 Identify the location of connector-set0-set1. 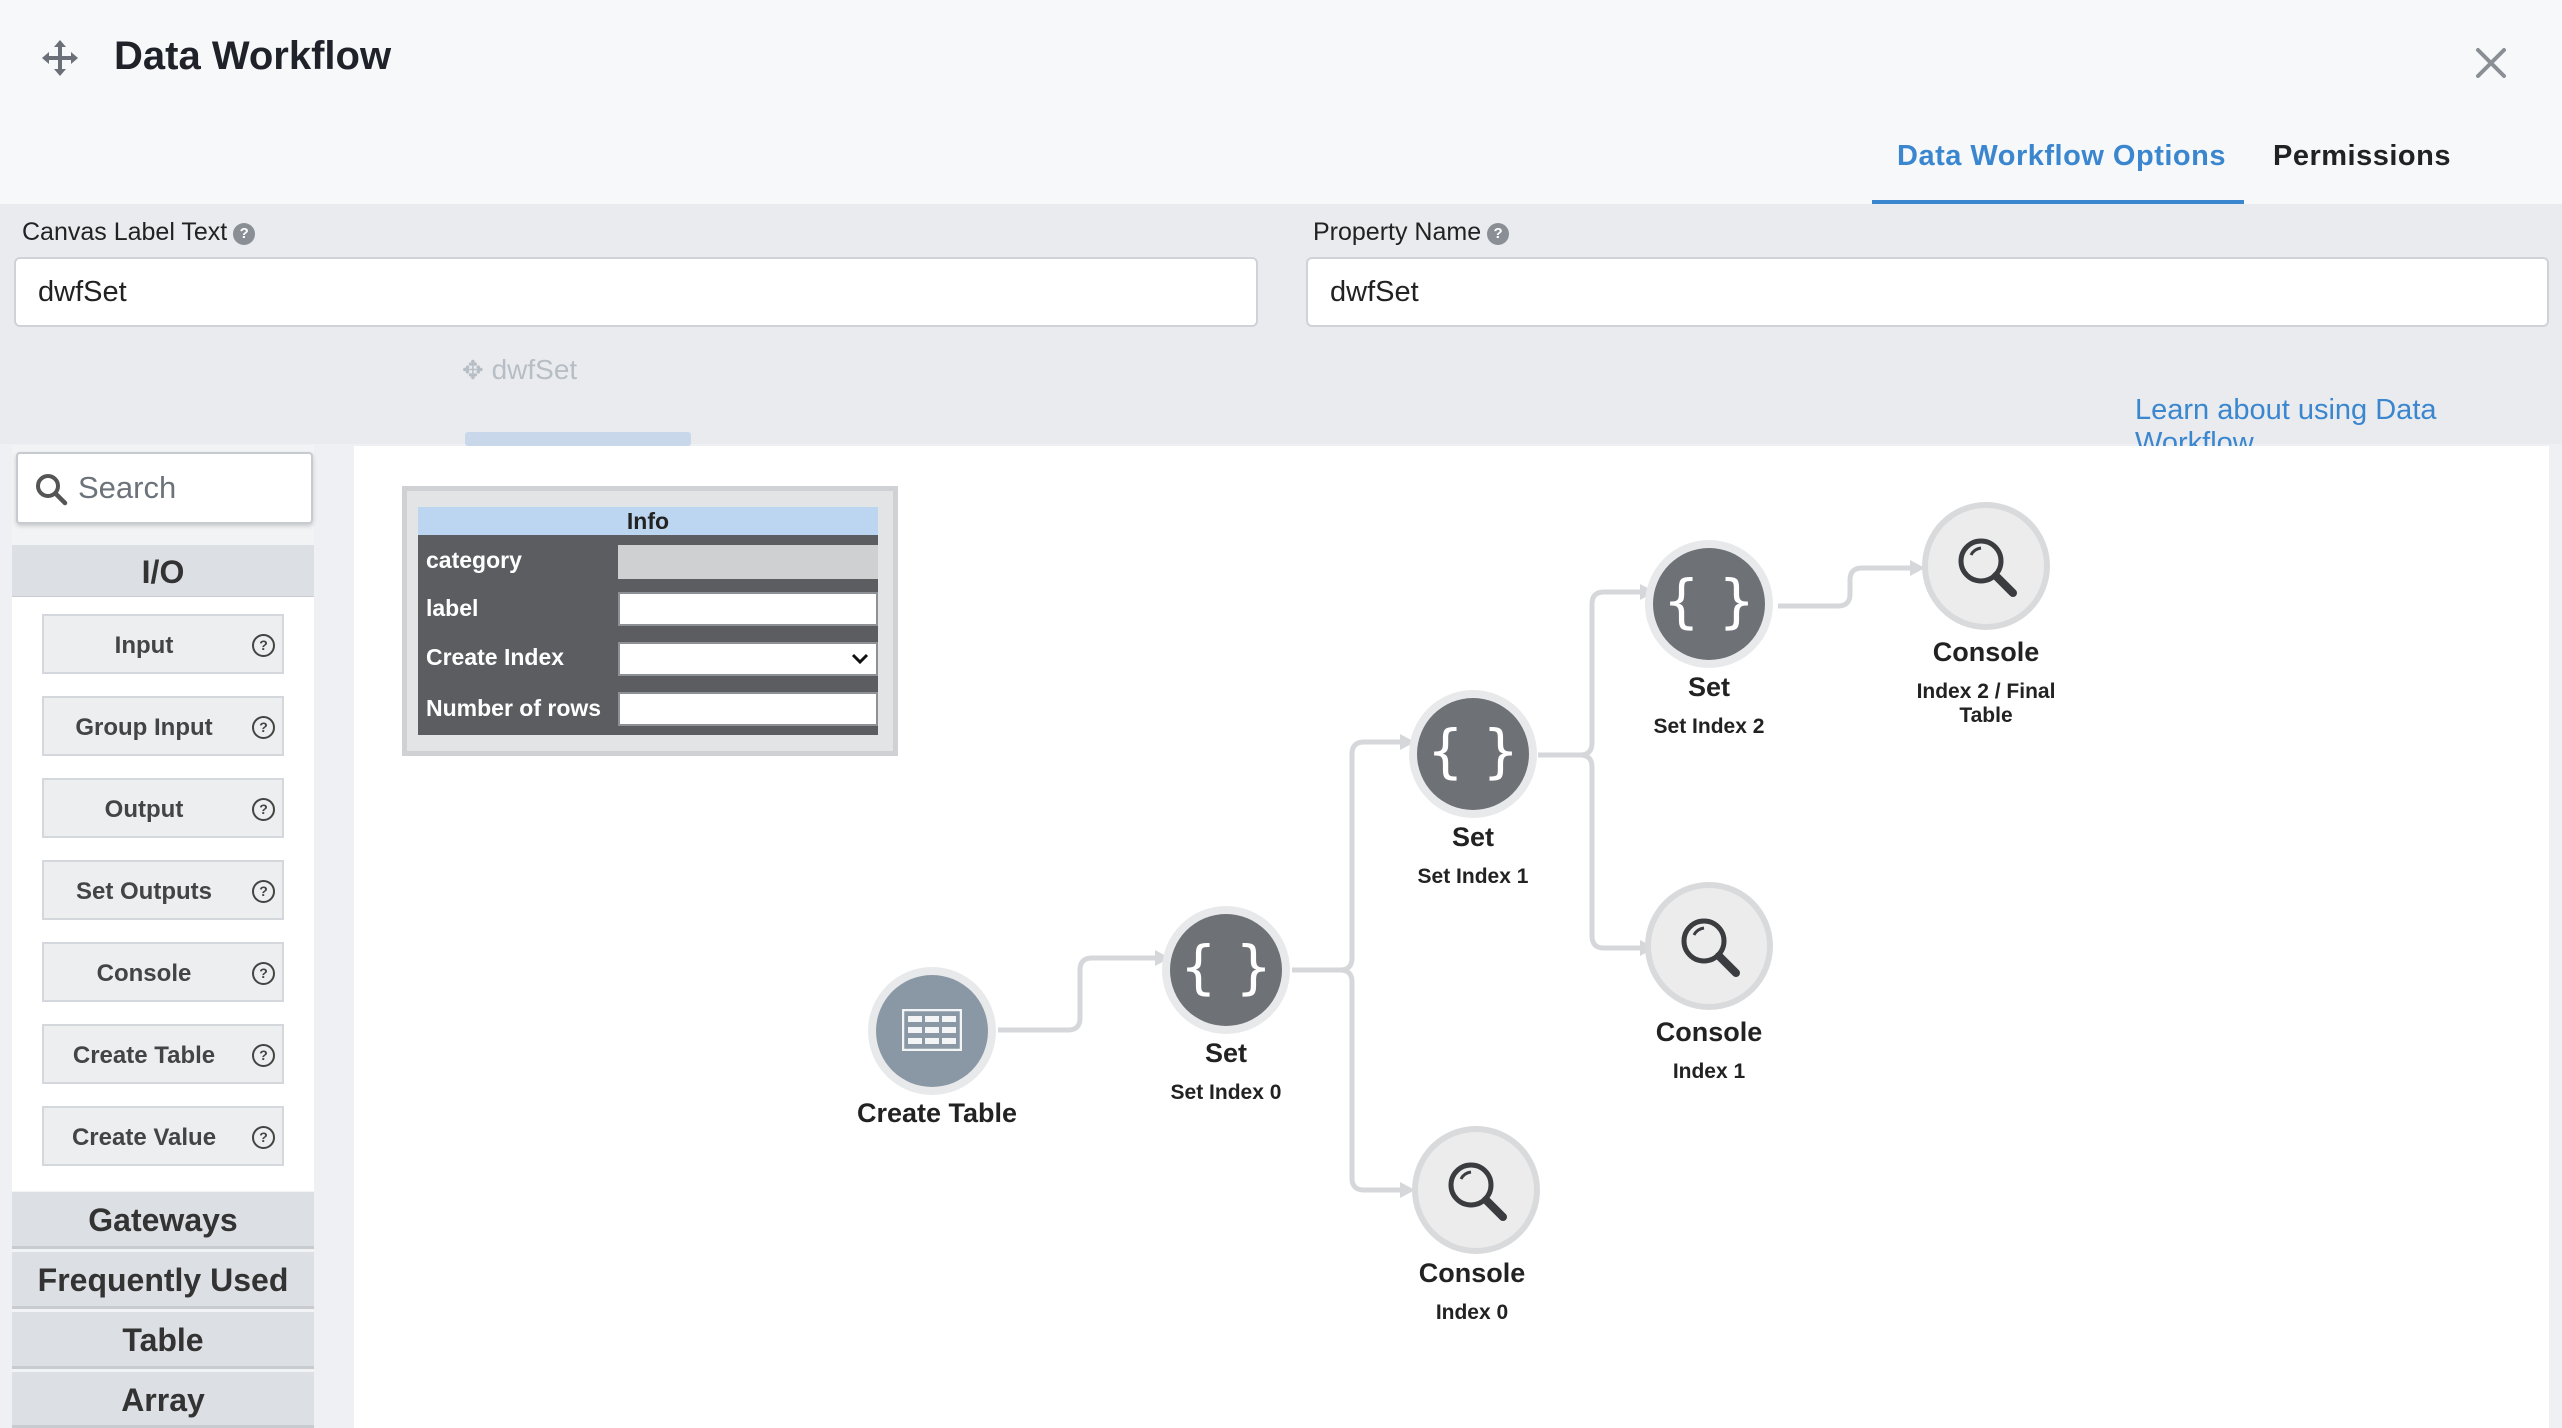
(1346, 856).